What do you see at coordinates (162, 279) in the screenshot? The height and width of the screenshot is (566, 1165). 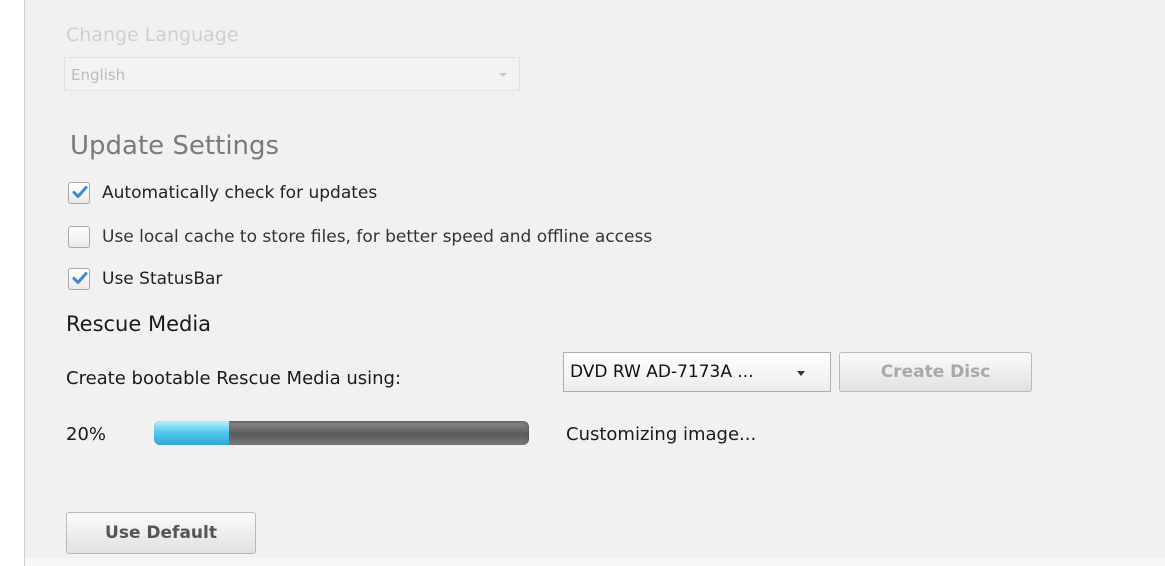 I see `statusbar-label: Use StatusBar` at bounding box center [162, 279].